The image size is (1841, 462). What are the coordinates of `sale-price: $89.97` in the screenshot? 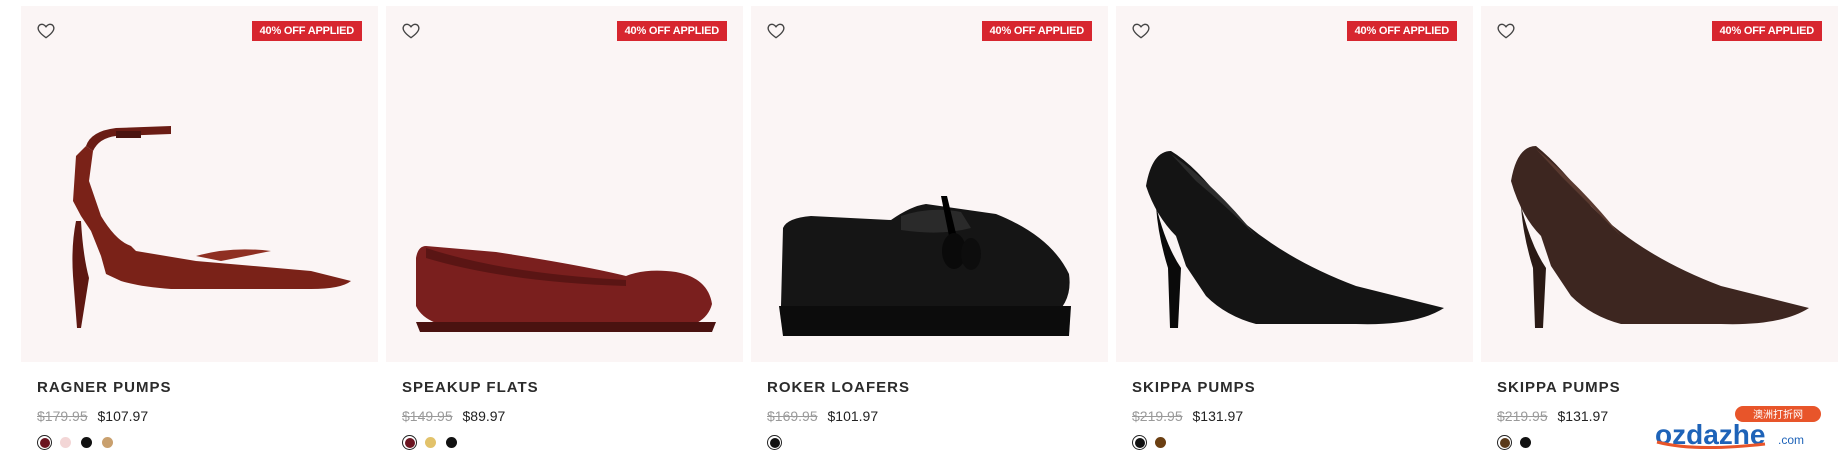 It's located at (484, 416).